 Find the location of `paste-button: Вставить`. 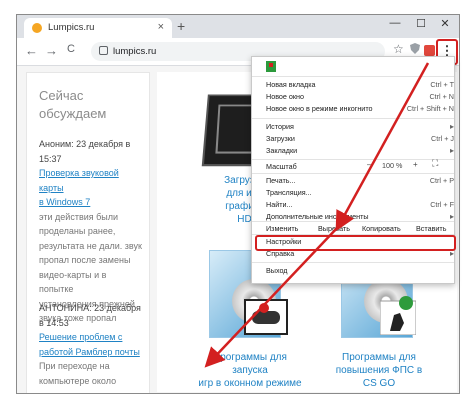

paste-button: Вставить is located at coordinates (431, 228).